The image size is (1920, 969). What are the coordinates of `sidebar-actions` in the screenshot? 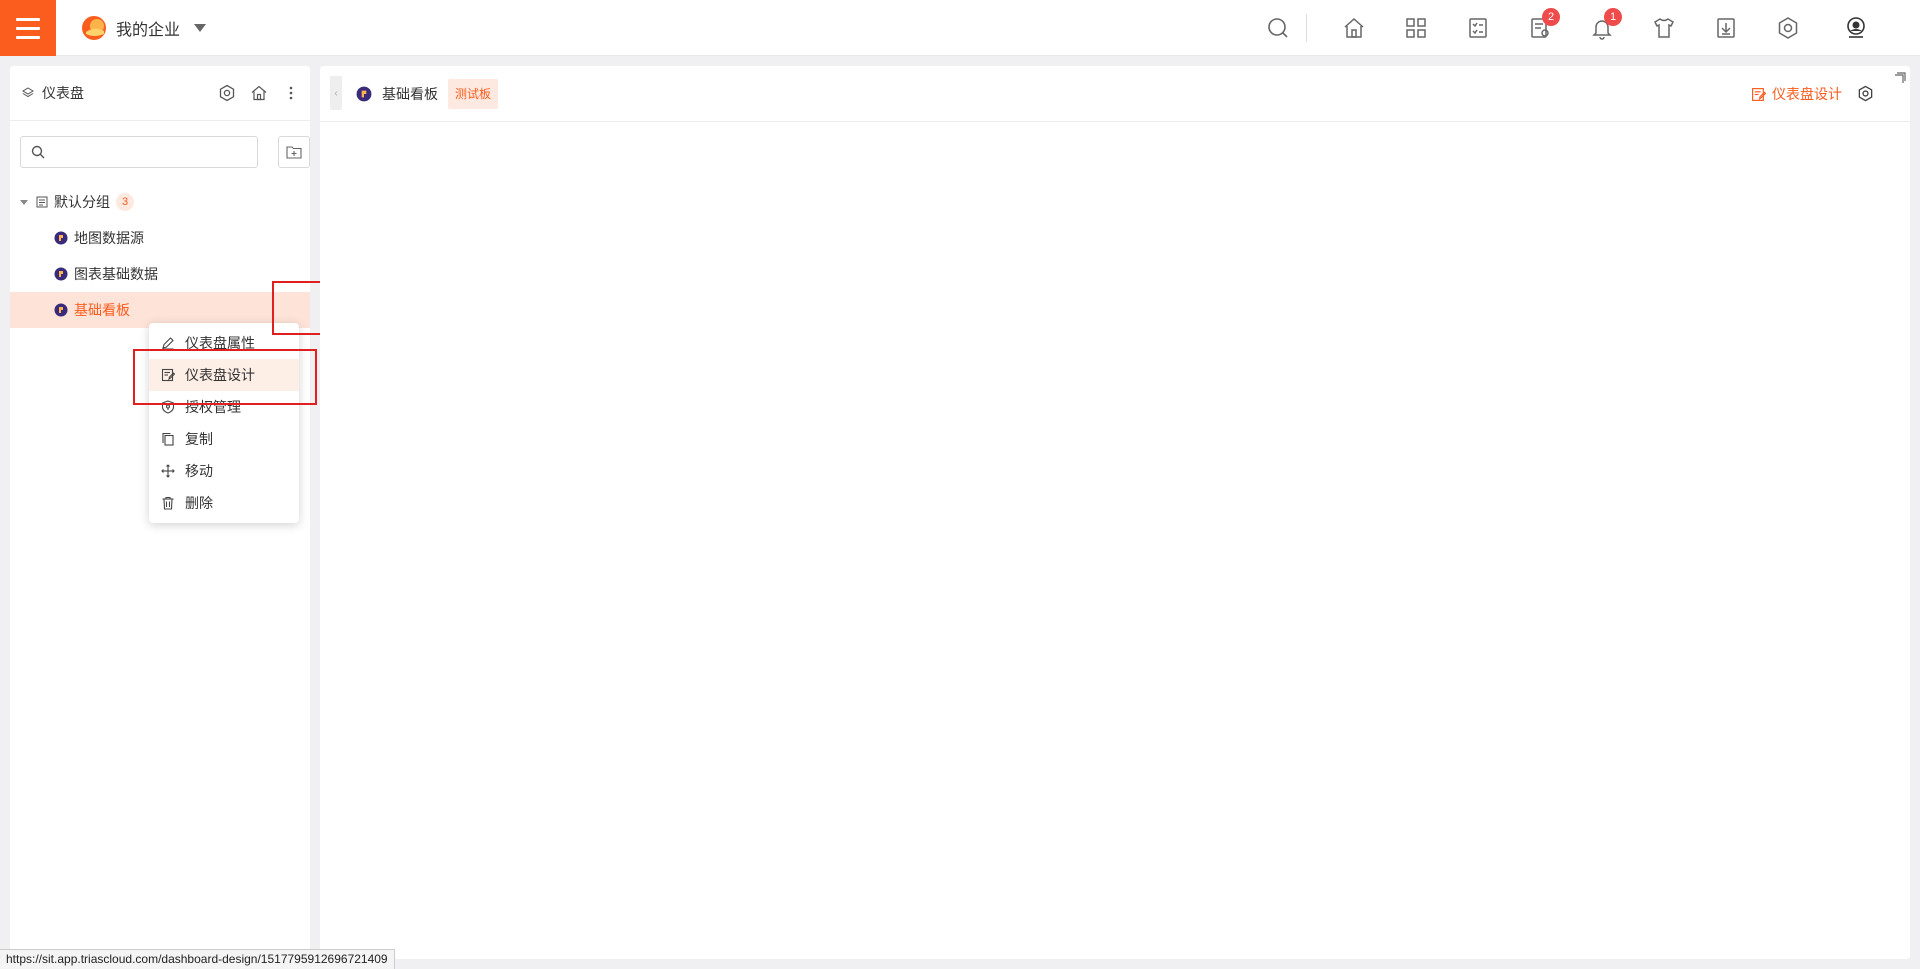 It's located at (259, 93).